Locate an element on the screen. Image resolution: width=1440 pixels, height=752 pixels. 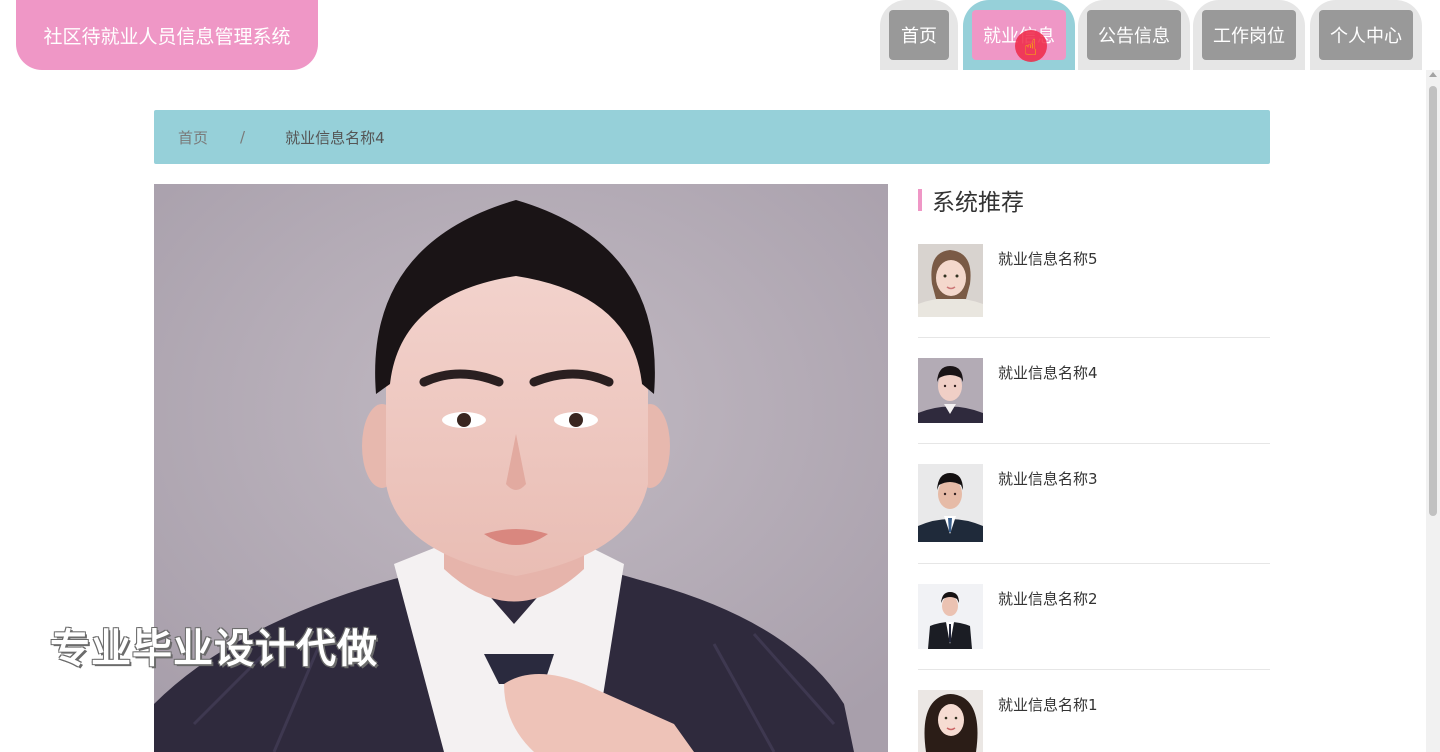
recommendation-name: 就业信息名称2 is located at coordinates (1048, 598).